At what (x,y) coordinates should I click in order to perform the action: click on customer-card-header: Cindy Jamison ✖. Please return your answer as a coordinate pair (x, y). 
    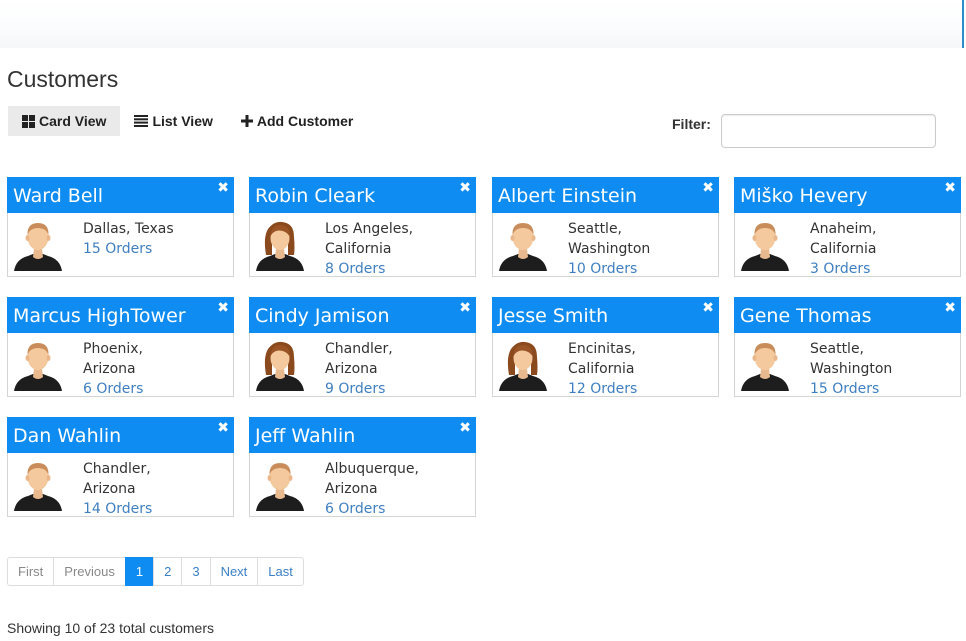
    Looking at the image, I should click on (362, 315).